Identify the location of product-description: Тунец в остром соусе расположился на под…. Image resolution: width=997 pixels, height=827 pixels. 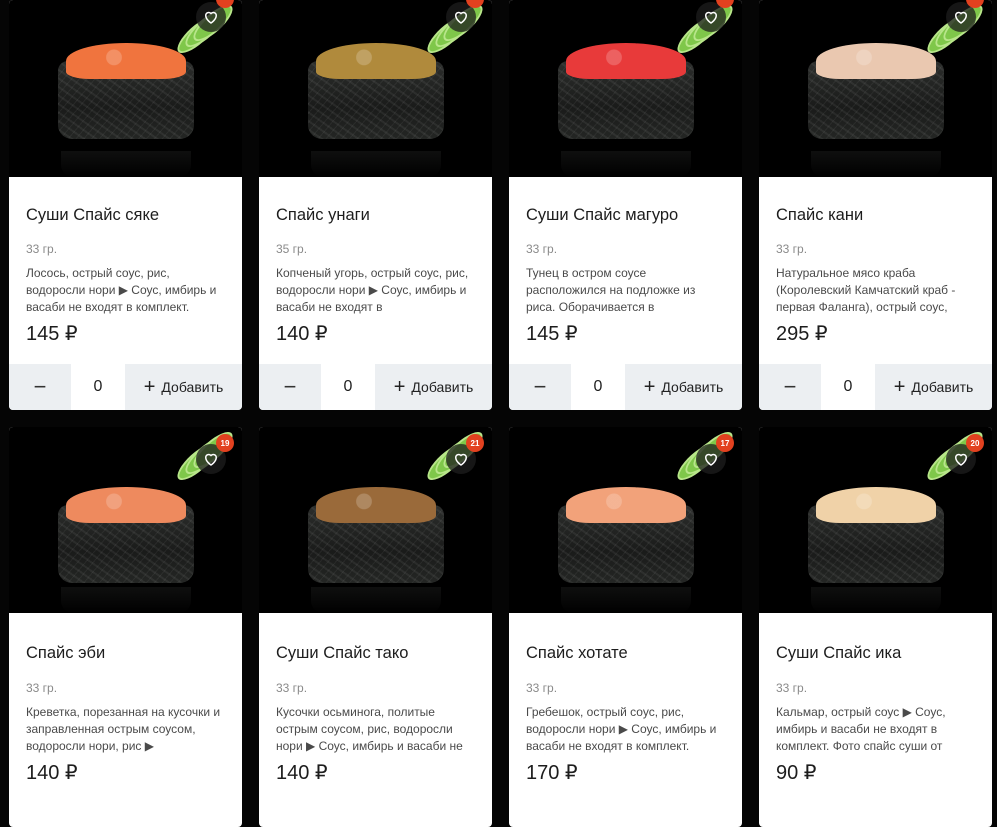
(611, 290).